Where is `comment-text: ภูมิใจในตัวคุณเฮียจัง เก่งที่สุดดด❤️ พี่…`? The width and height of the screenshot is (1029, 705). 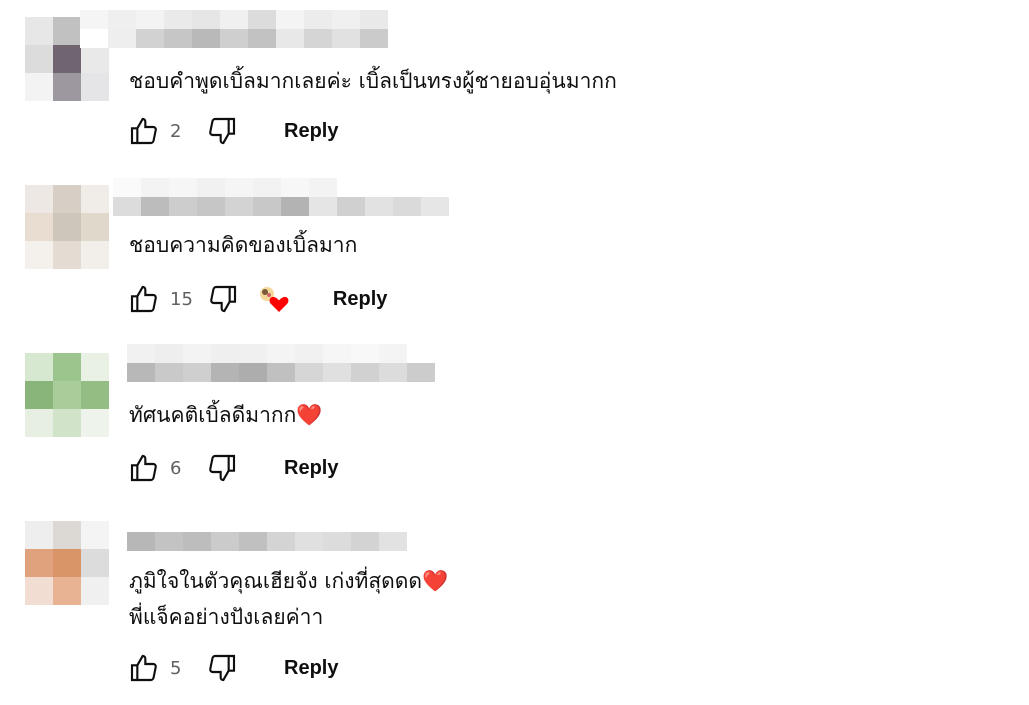 comment-text: ภูมิใจในตัวคุณเฮียจัง เก่งที่สุดดด❤️ พี่… is located at coordinates (288, 599).